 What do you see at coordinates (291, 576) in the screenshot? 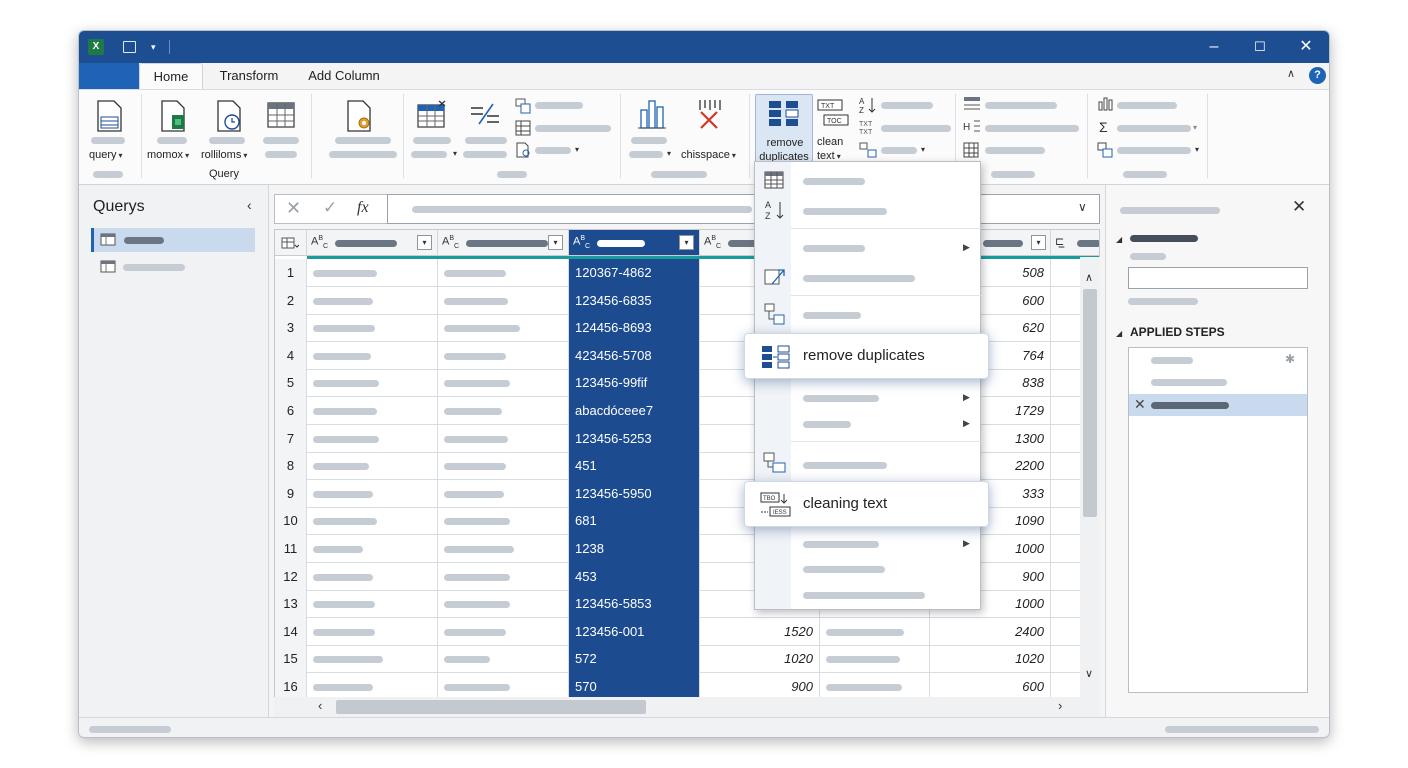
I see `row-number: 12` at bounding box center [291, 576].